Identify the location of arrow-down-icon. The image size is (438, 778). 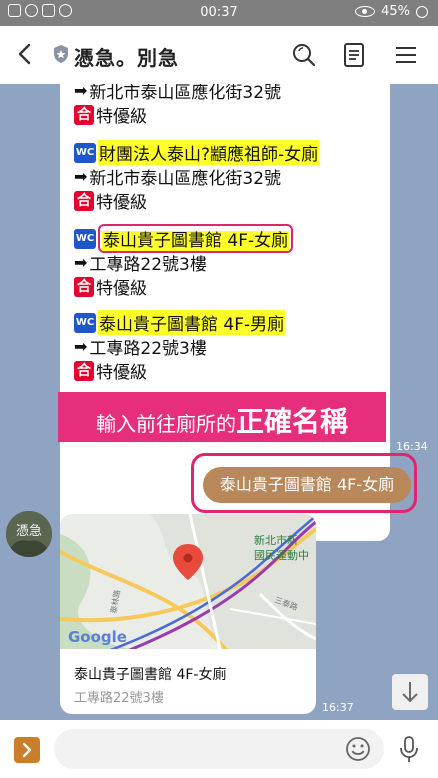
(410, 692).